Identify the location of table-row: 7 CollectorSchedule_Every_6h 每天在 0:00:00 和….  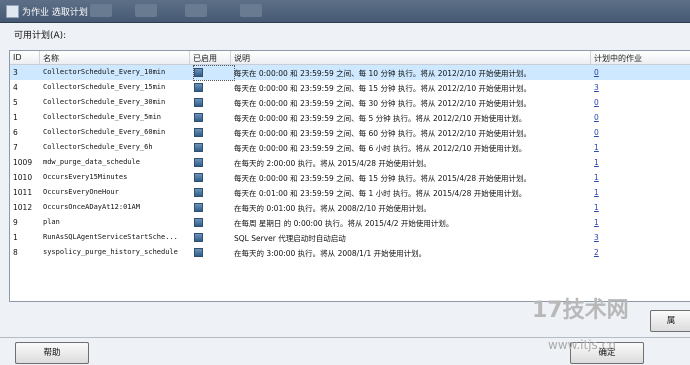
(350, 147).